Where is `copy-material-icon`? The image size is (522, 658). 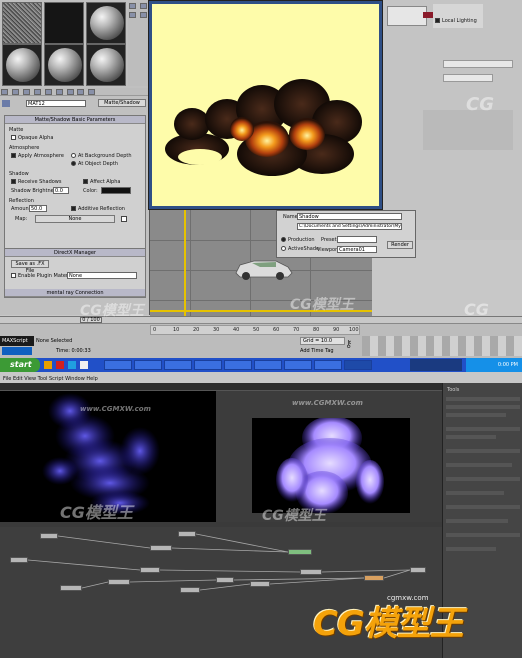 copy-material-icon is located at coordinates (48, 92).